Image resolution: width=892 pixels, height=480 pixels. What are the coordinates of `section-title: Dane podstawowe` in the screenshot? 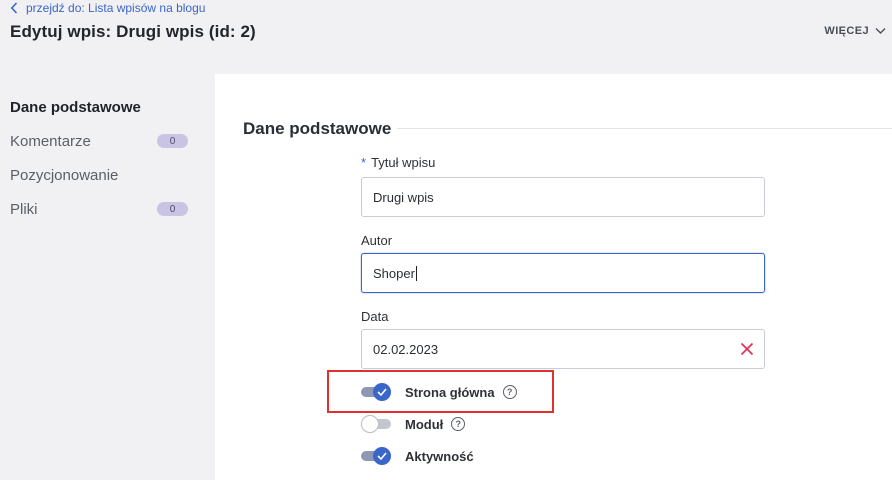 It's located at (317, 128).